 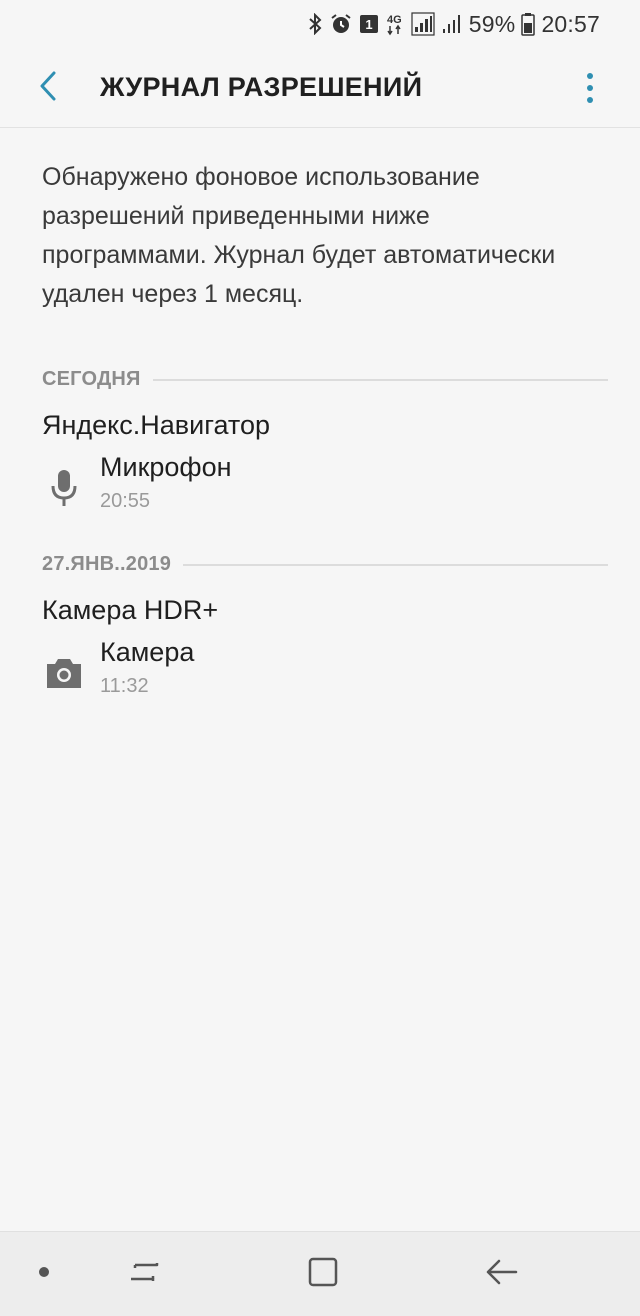 I want to click on more-vertical-icon, so click(x=590, y=76).